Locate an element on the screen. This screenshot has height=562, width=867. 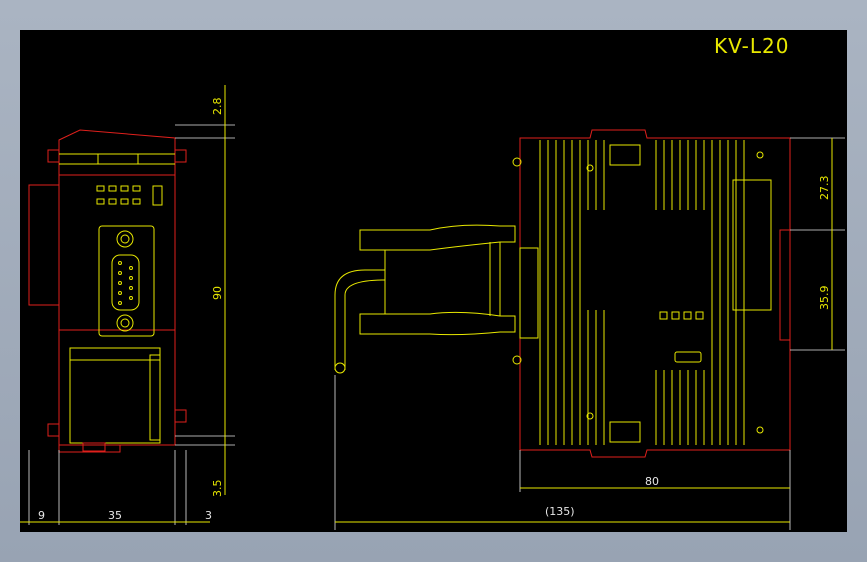
status-leds is located at coordinates (129, 195).